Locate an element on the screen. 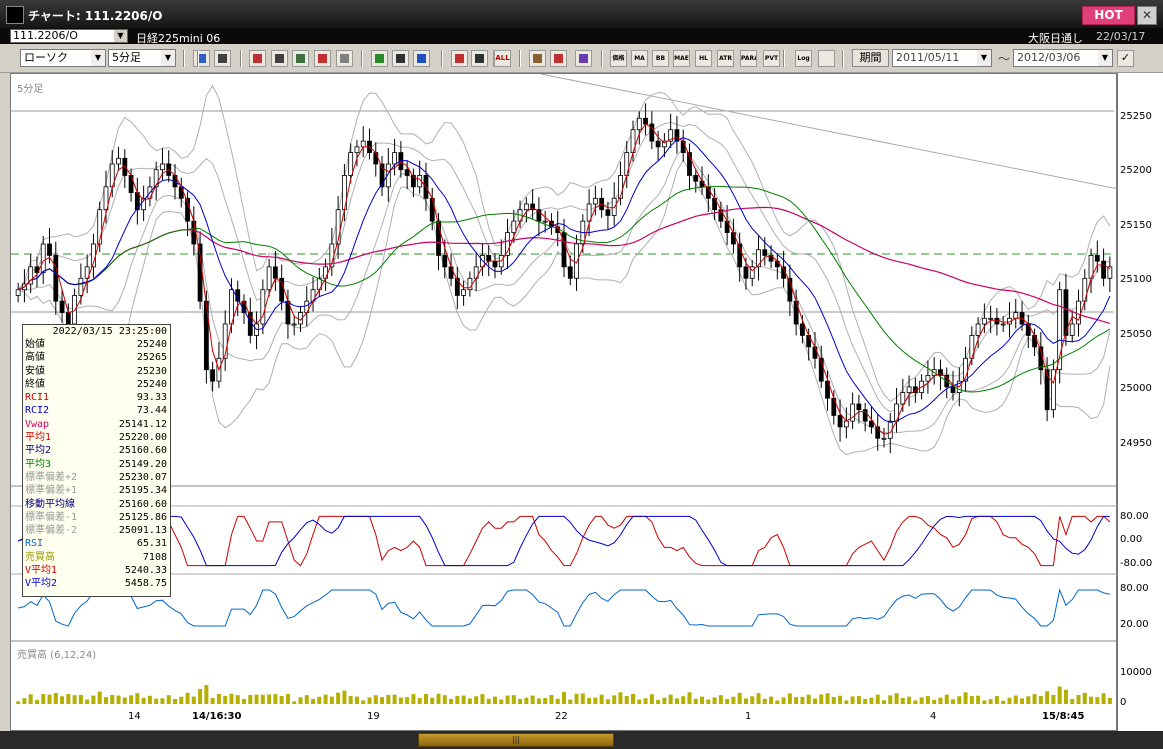  fit-all-icon is located at coordinates (479, 58).